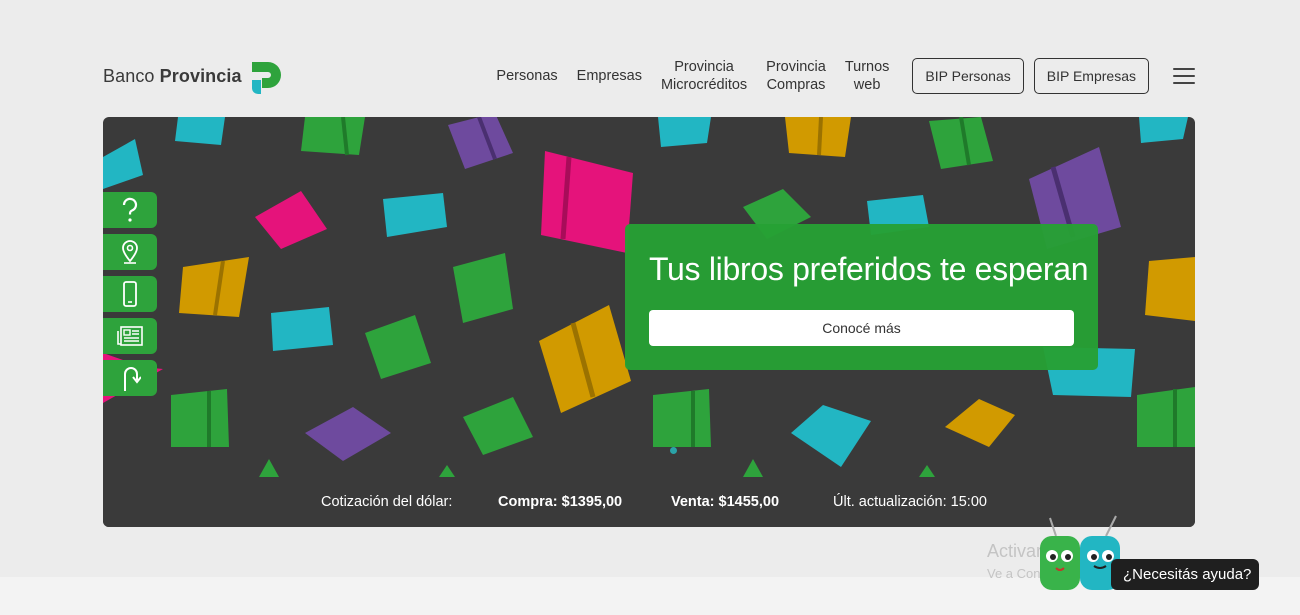 The image size is (1300, 615). I want to click on side-return-button, so click(130, 378).